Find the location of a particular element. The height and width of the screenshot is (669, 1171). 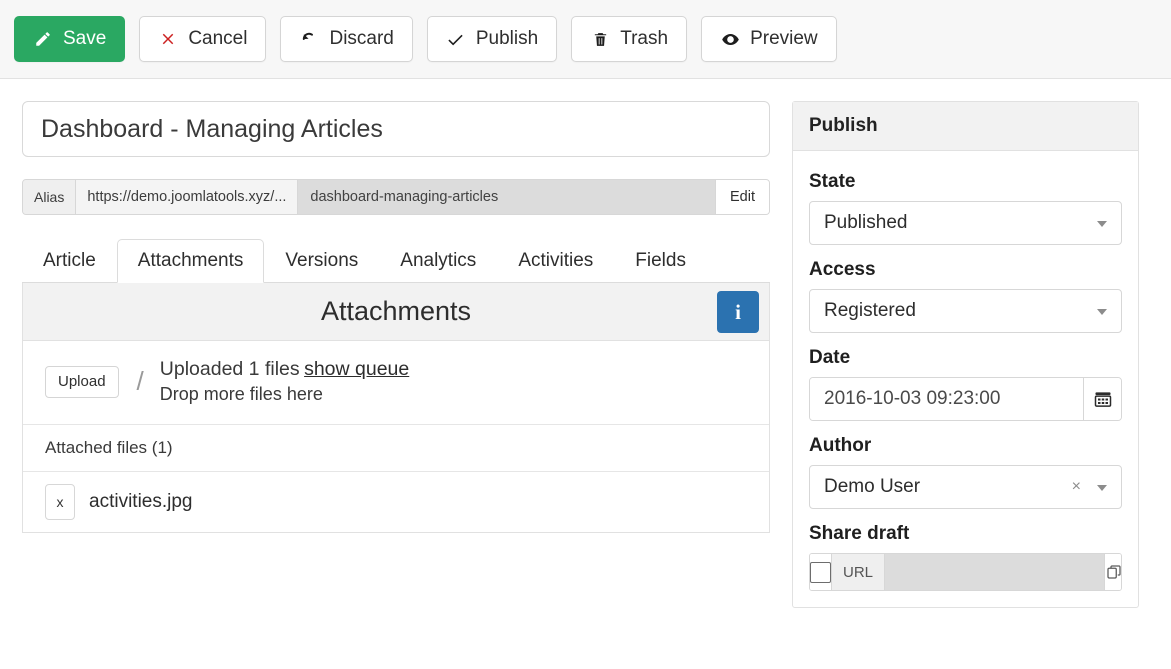

share-draft-field: URL is located at coordinates (965, 572).